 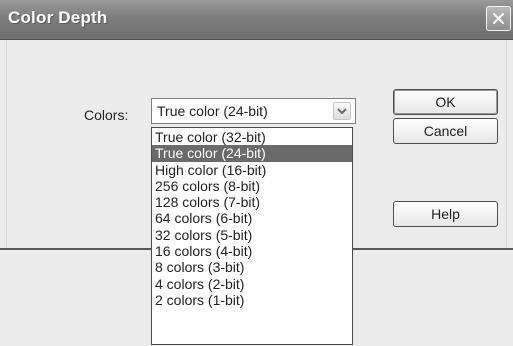 I want to click on chevron-down-icon, so click(x=342, y=111).